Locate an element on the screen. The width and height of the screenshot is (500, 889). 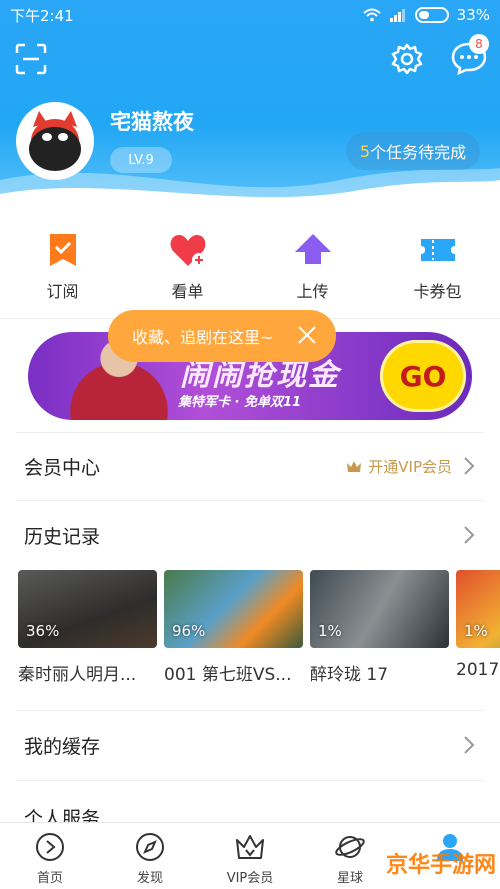
history-thumbnail: 96% is located at coordinates (233, 609).